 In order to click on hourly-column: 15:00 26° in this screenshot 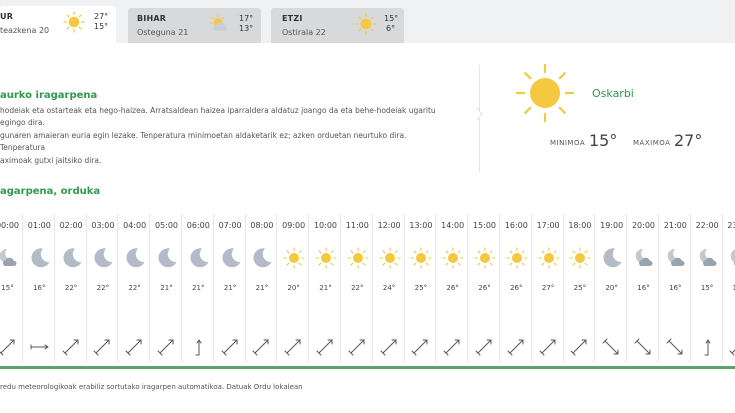, I will do `click(484, 288)`.